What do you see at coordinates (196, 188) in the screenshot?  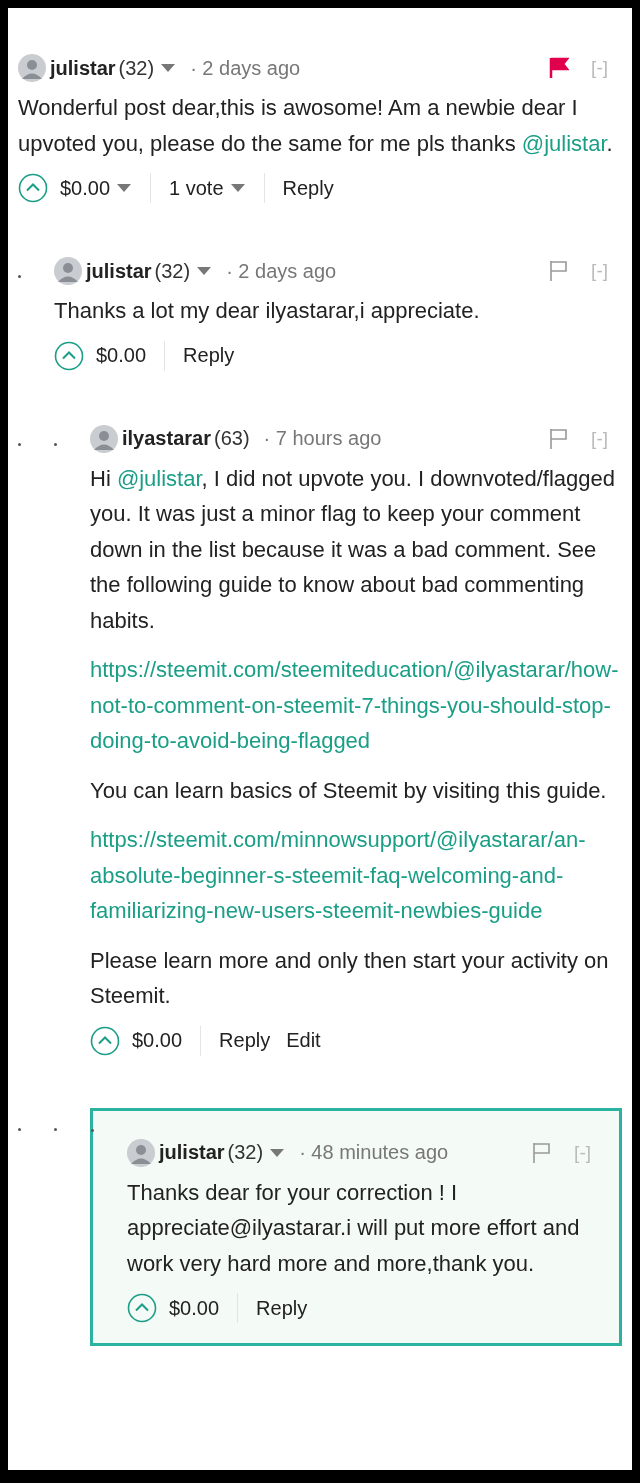 I see `vote-count: 1 vote` at bounding box center [196, 188].